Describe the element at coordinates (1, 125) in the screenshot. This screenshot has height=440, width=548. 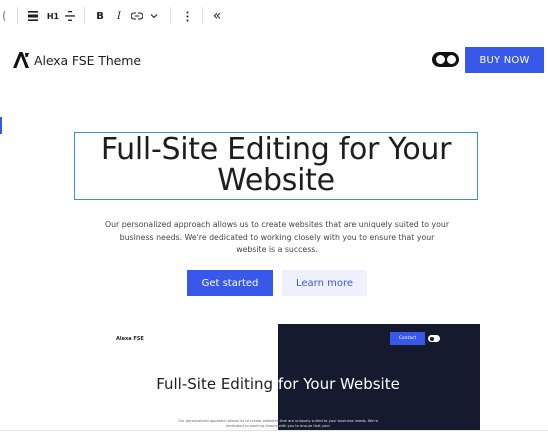
I see `block-inserter-indicator` at that location.